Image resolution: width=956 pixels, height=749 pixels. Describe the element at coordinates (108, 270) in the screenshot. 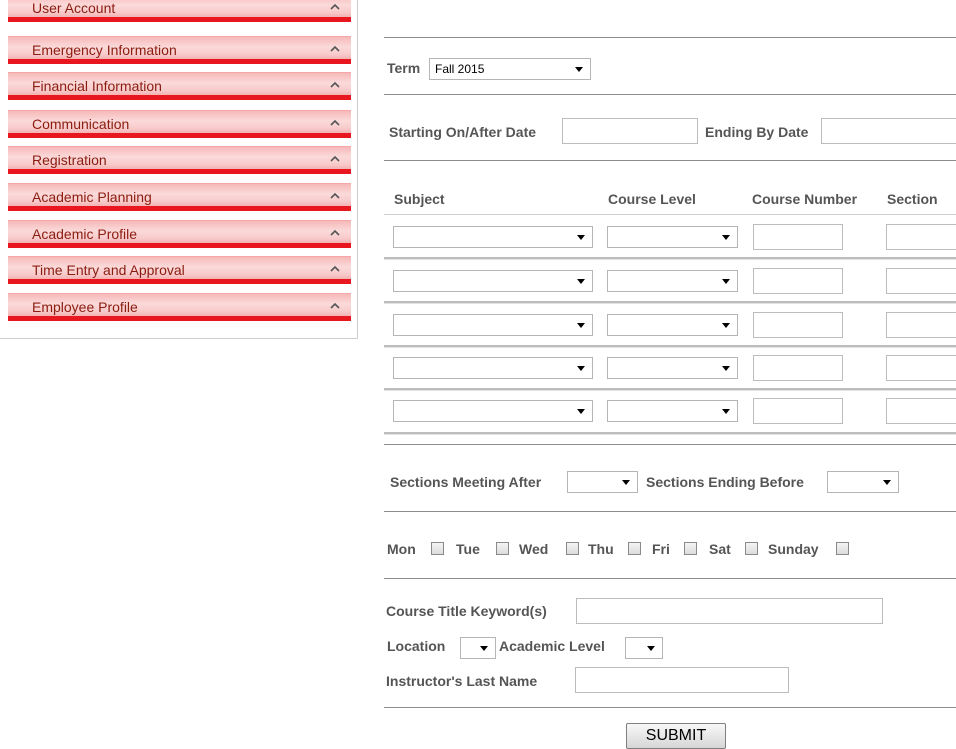

I see `menu-item-label: Time Entry and Approval` at that location.